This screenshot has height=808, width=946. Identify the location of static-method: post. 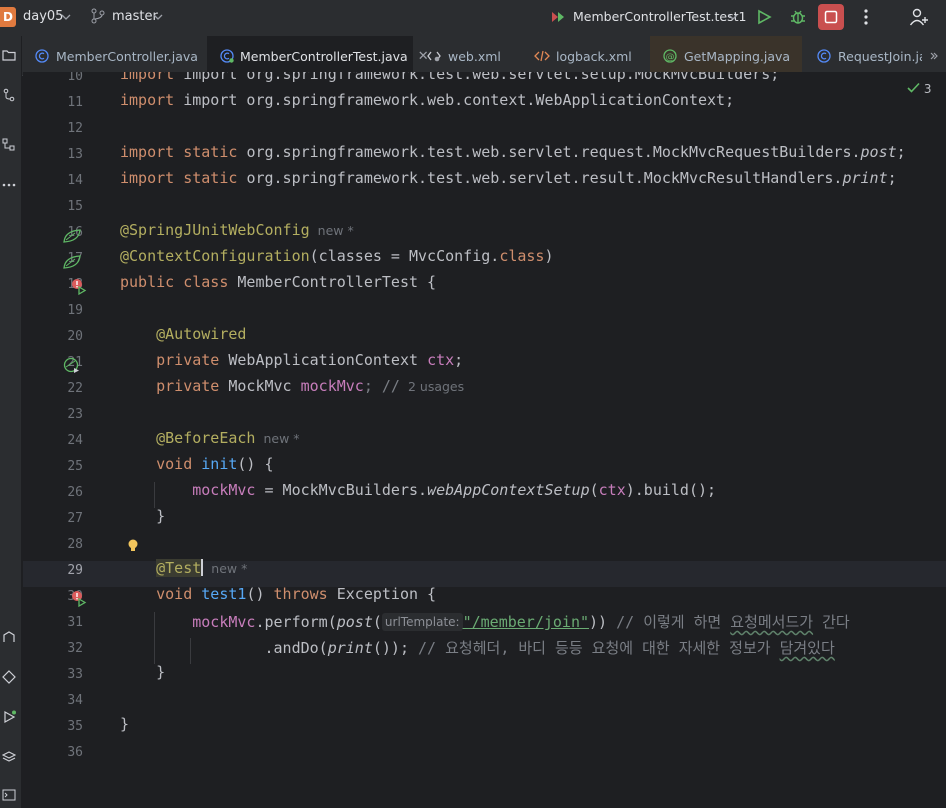
(878, 152).